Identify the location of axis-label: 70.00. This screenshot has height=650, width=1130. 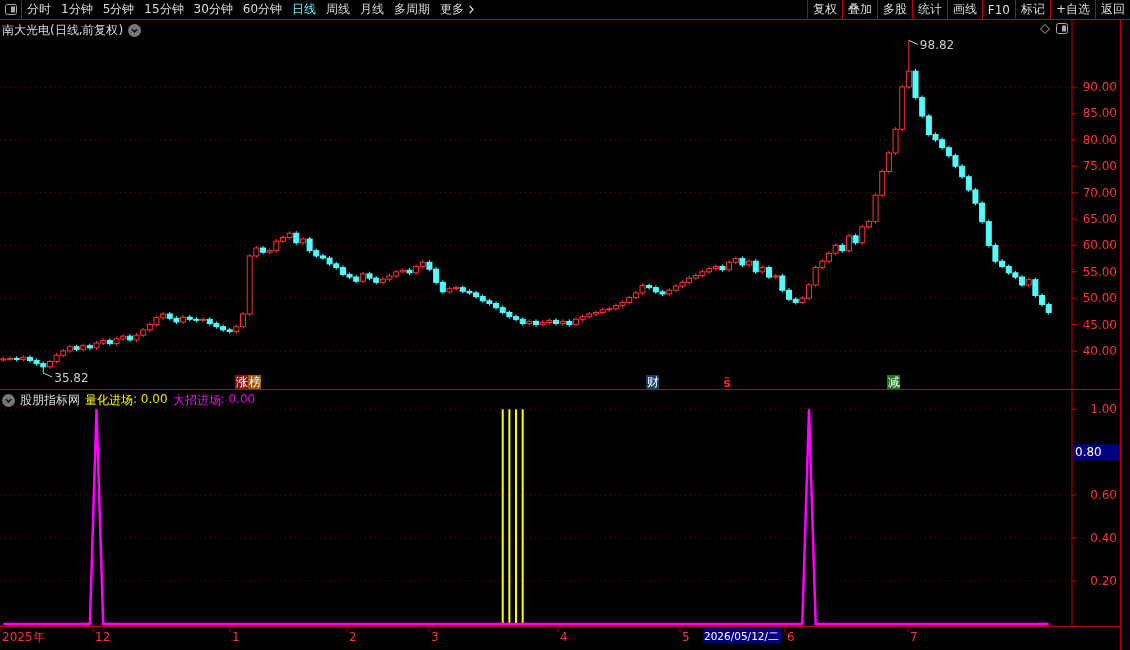
(1099, 192).